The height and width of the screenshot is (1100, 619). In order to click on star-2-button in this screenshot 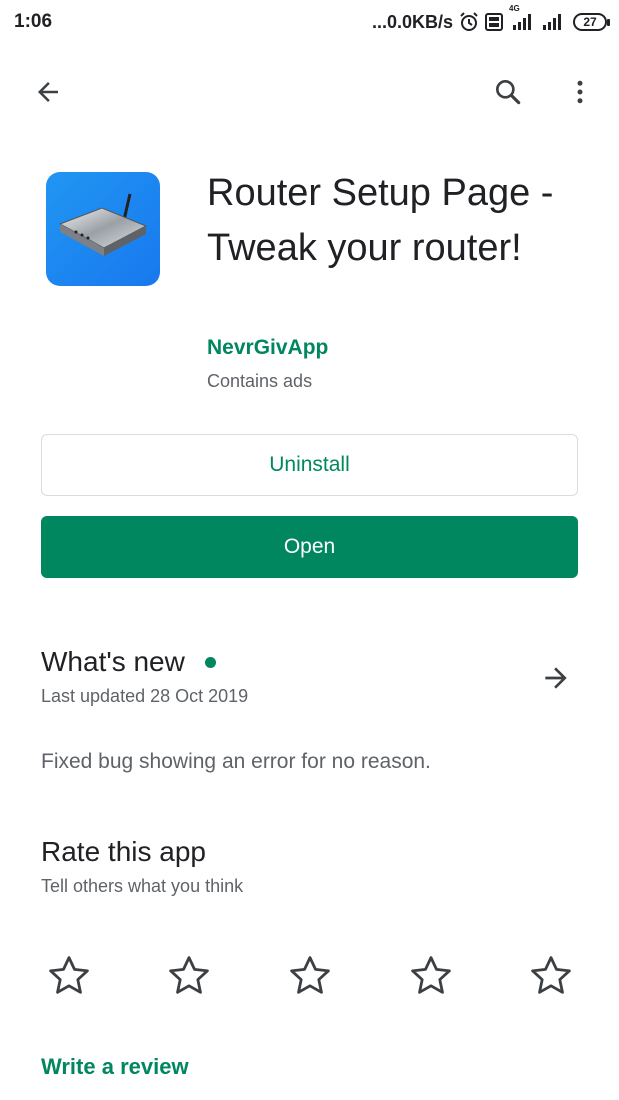, I will do `click(189, 976)`.